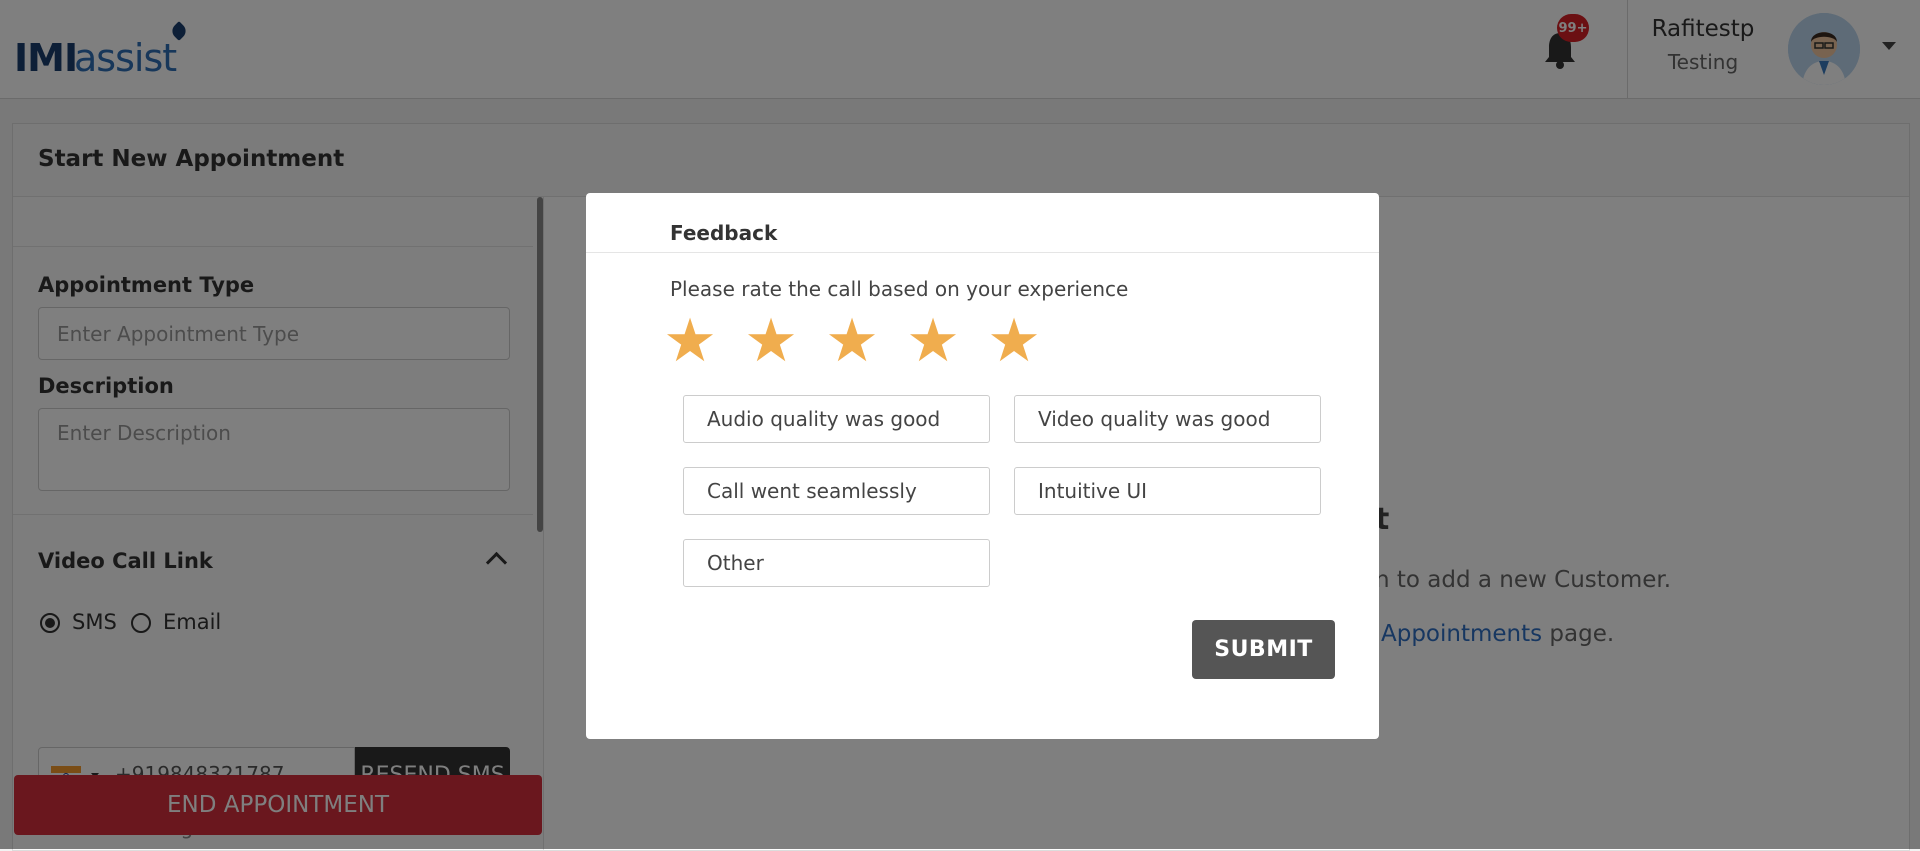  What do you see at coordinates (1263, 649) in the screenshot?
I see `submit-button: SUBMIT` at bounding box center [1263, 649].